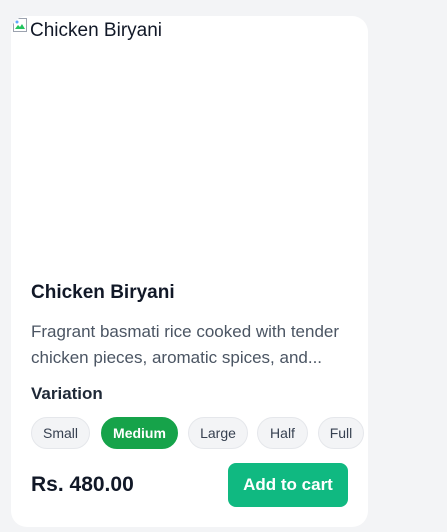 Image resolution: width=447 pixels, height=532 pixels. What do you see at coordinates (288, 485) in the screenshot?
I see `add-to-cart-button: Add to cart` at bounding box center [288, 485].